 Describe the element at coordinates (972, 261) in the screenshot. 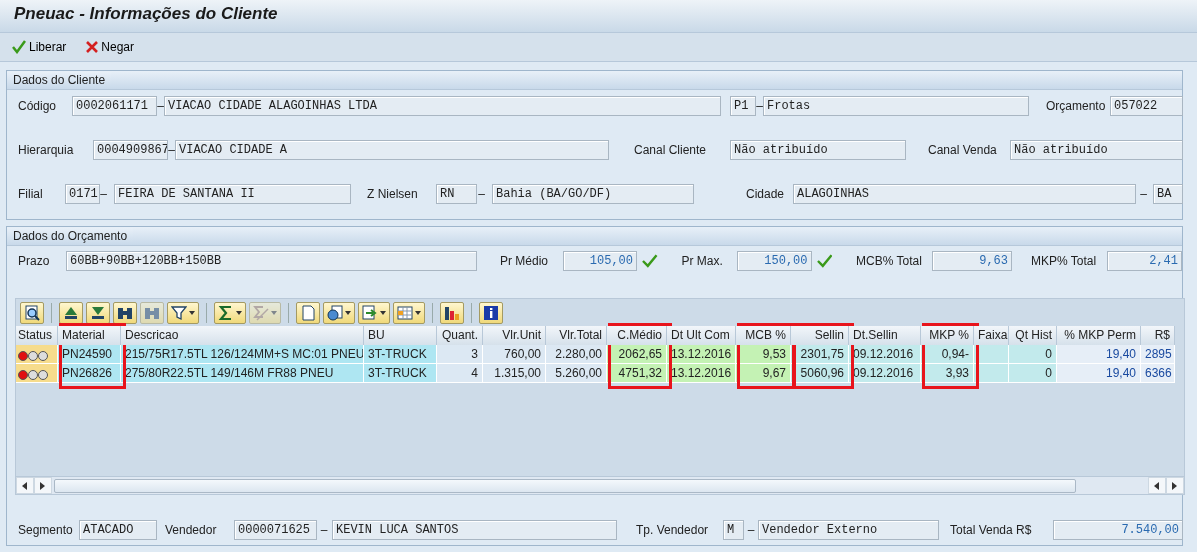

I see `input-field: 9,63` at that location.